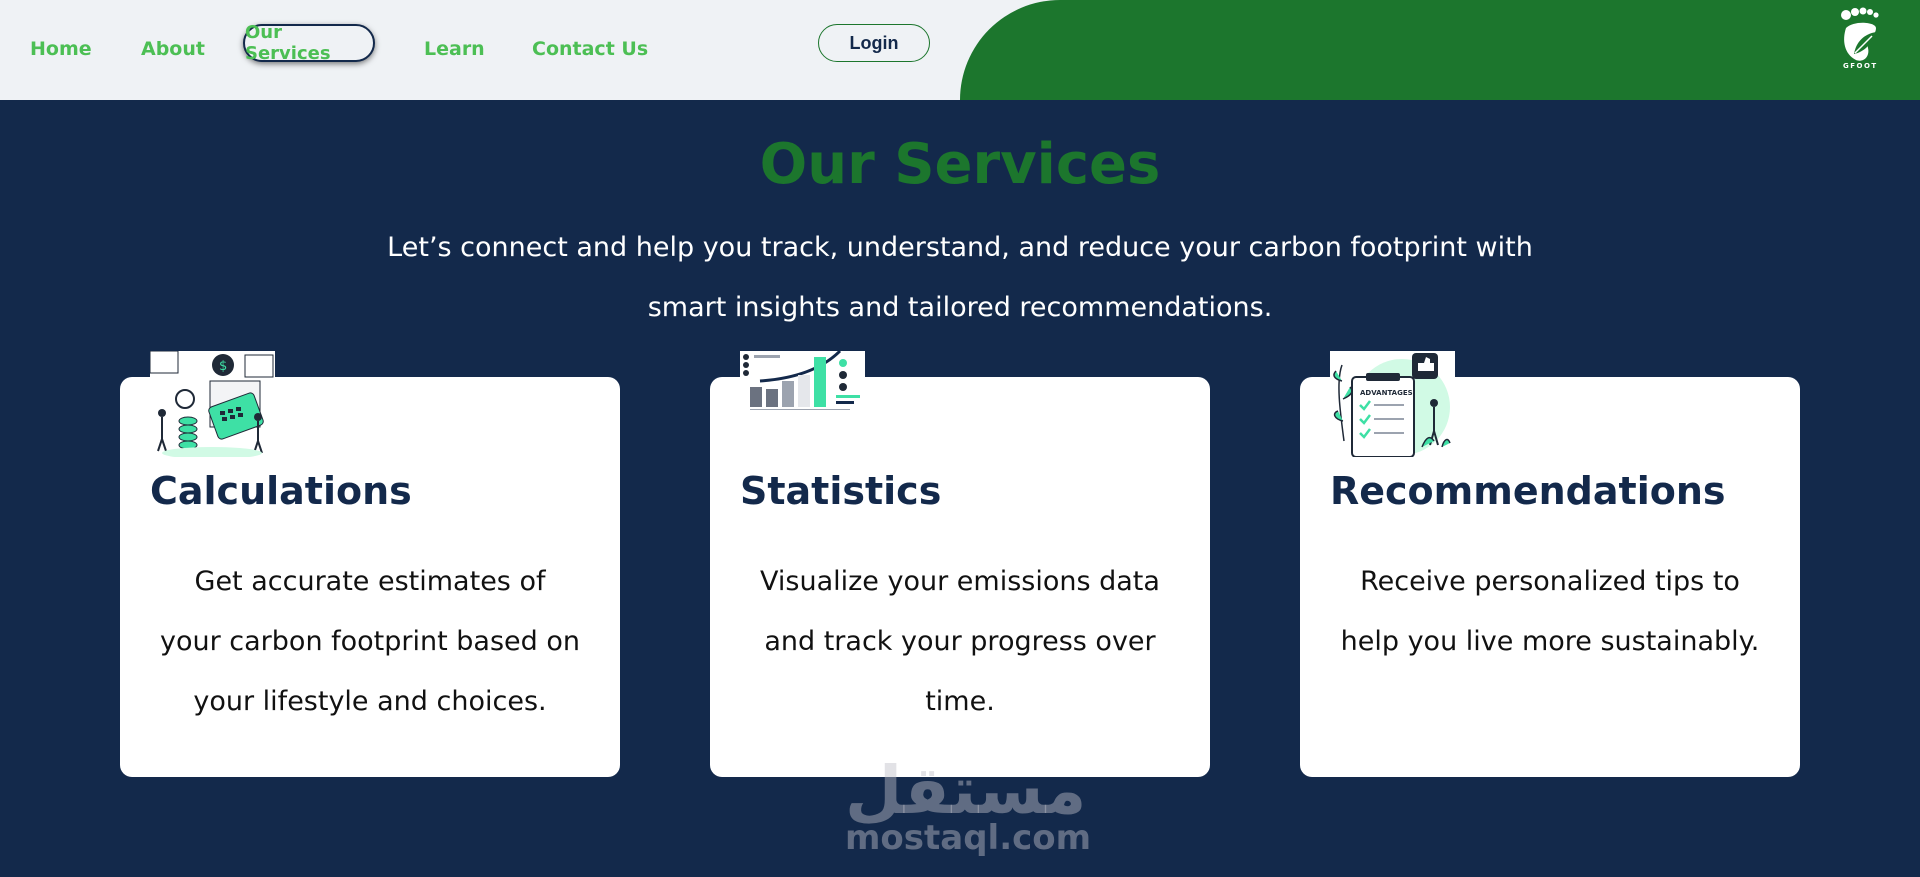 The image size is (1920, 877). Describe the element at coordinates (309, 43) in the screenshot. I see `nav-our-services: Our Services` at that location.